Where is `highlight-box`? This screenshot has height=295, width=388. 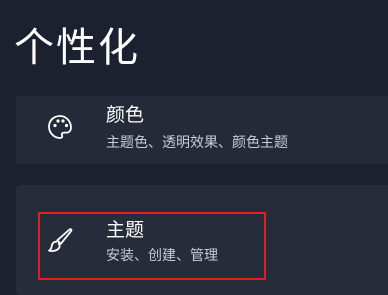
highlight-box is located at coordinates (152, 246).